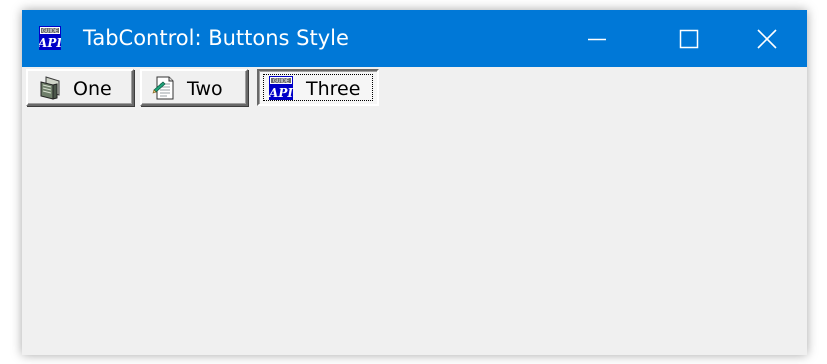  I want to click on close-button, so click(767, 38).